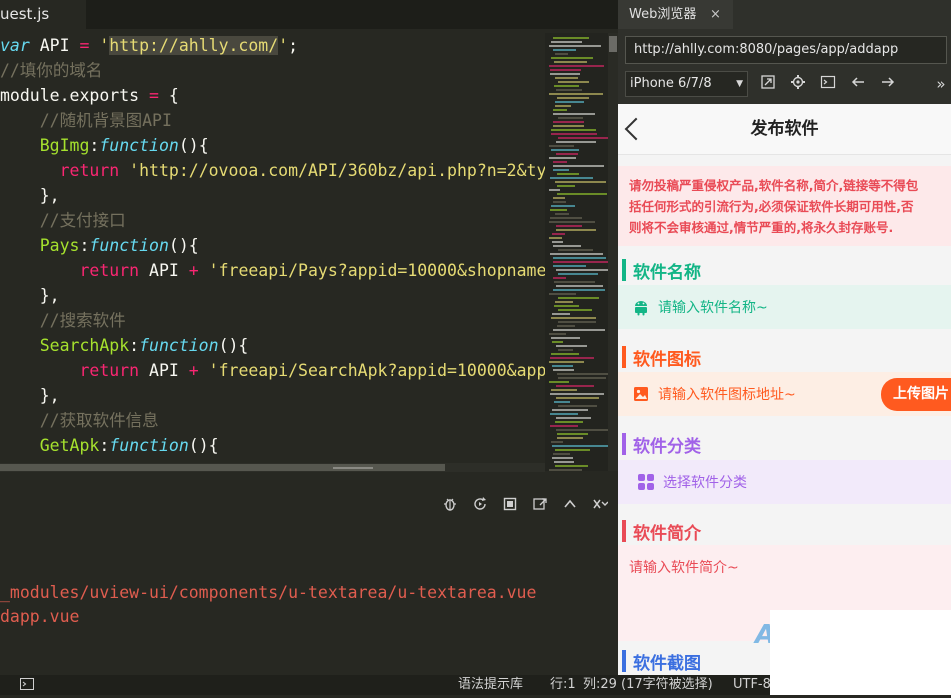 The width and height of the screenshot is (951, 698). Describe the element at coordinates (63, 220) in the screenshot. I see `code-line: //支付接口` at that location.